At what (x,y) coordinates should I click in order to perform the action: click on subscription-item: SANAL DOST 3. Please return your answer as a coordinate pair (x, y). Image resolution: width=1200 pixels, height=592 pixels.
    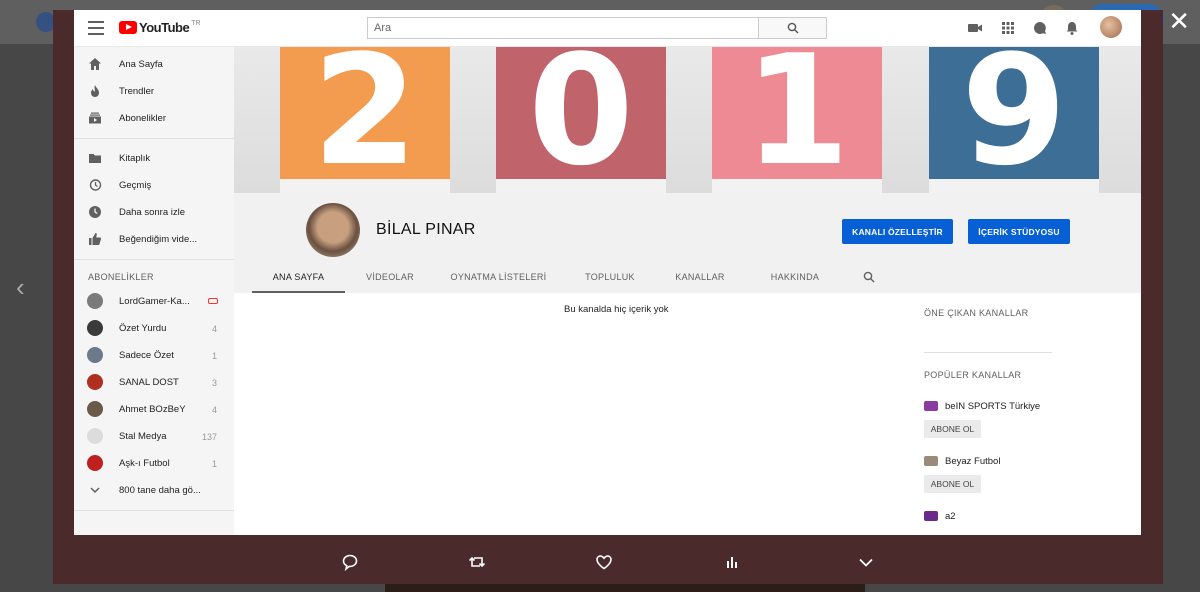
    Looking at the image, I should click on (154, 382).